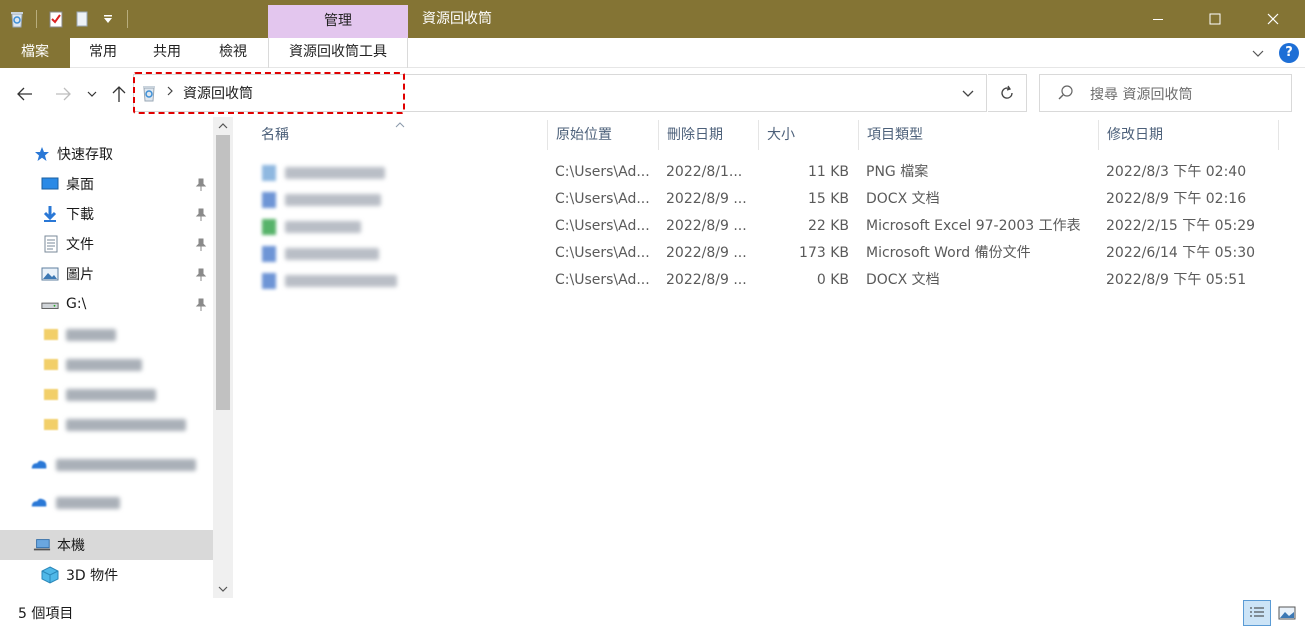 This screenshot has height=628, width=1305. Describe the element at coordinates (56, 19) in the screenshot. I see `properties-icon` at that location.